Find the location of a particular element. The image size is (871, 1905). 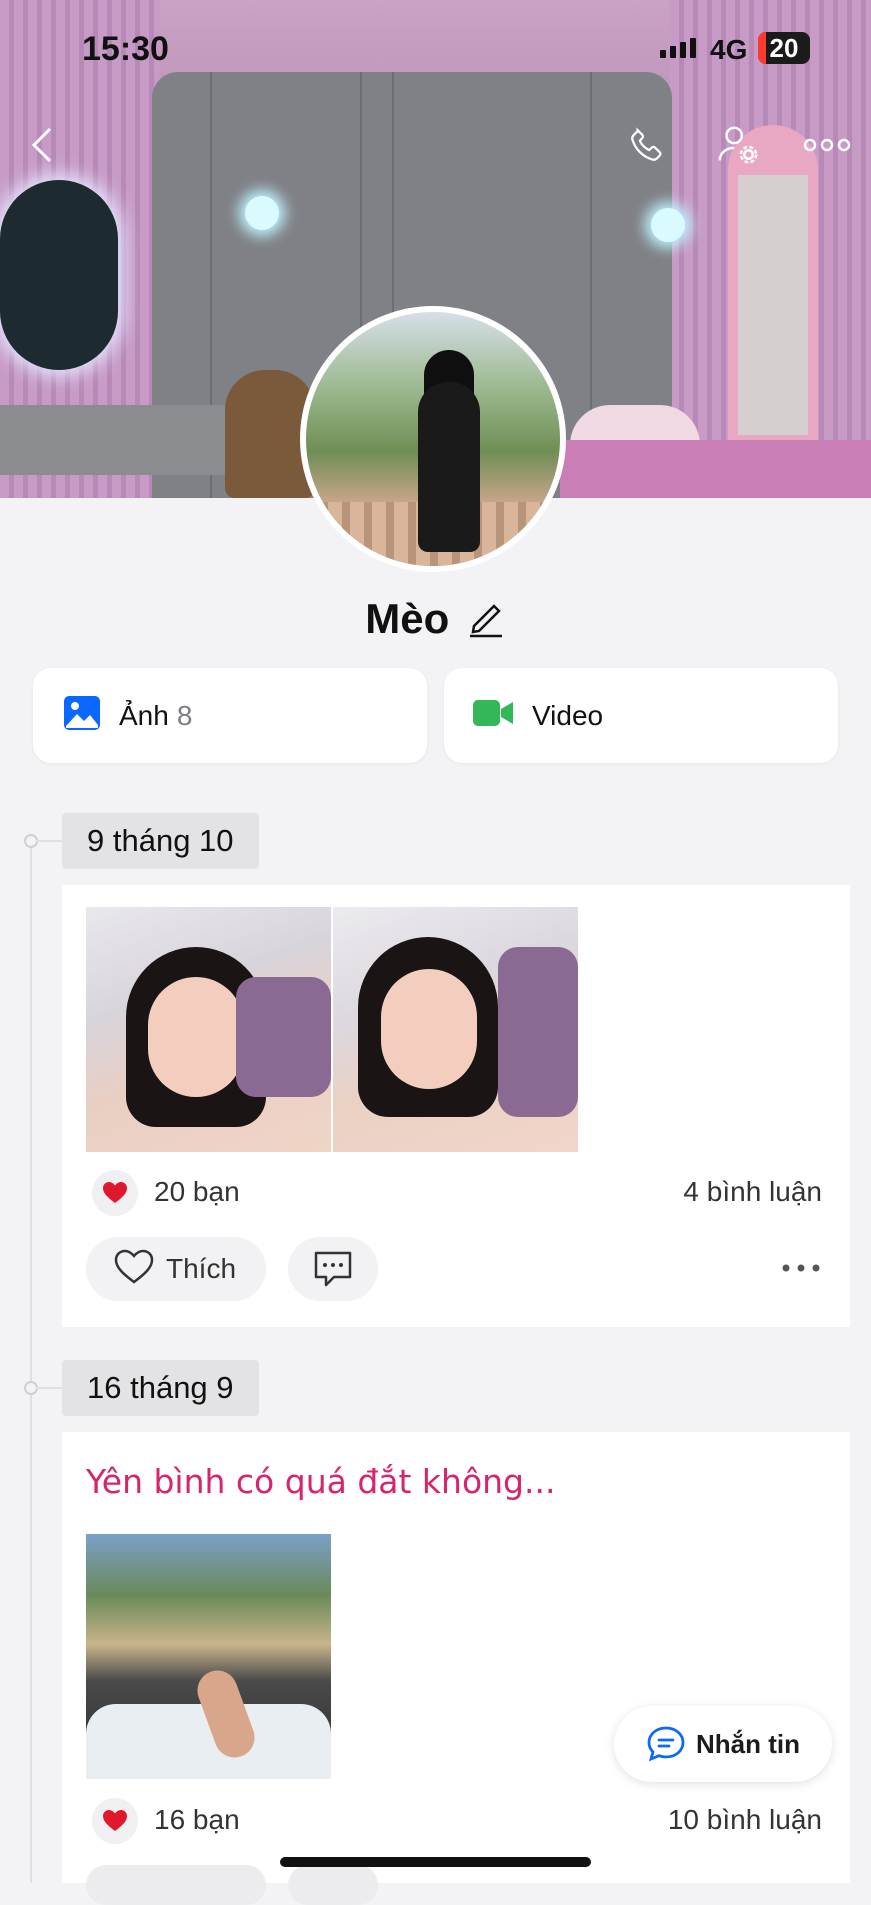

call-button is located at coordinates (647, 145).